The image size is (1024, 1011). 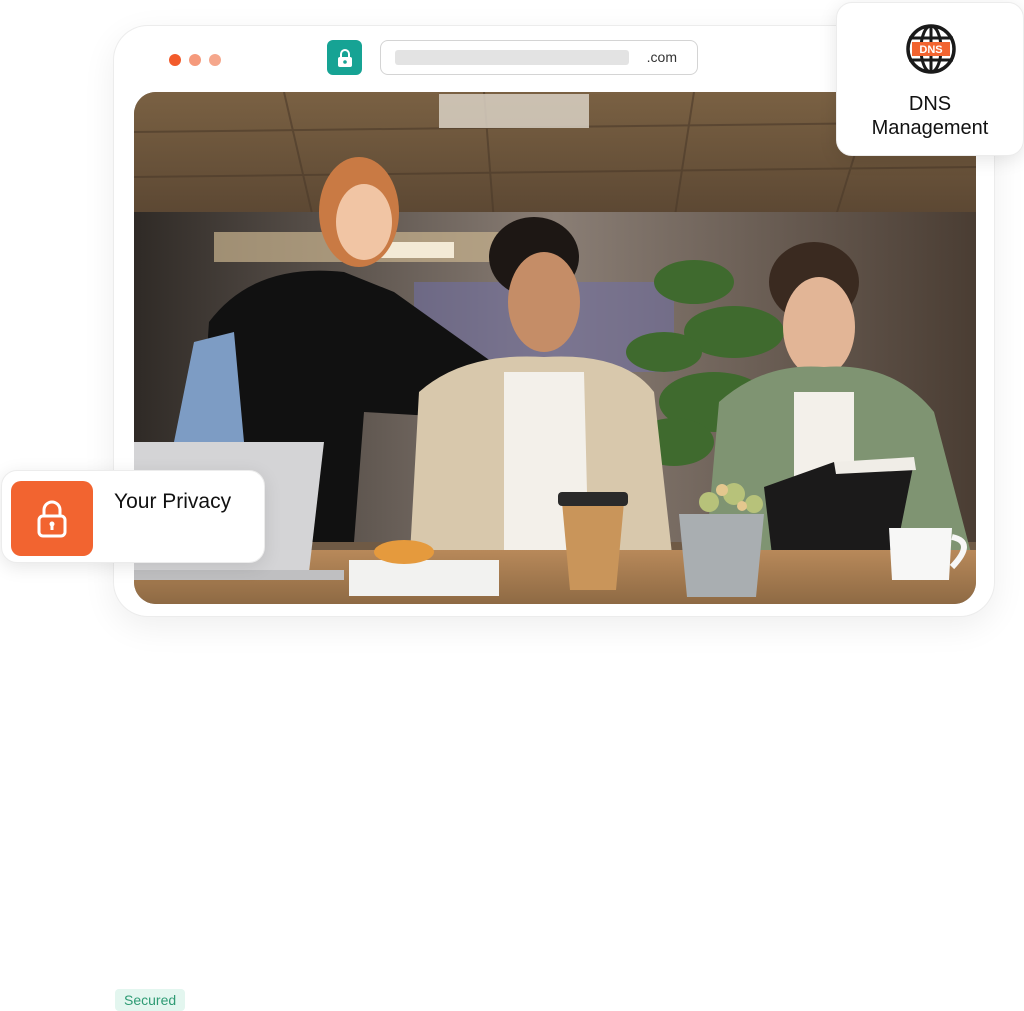 I want to click on privacy-title: Your Privacy, so click(x=173, y=501).